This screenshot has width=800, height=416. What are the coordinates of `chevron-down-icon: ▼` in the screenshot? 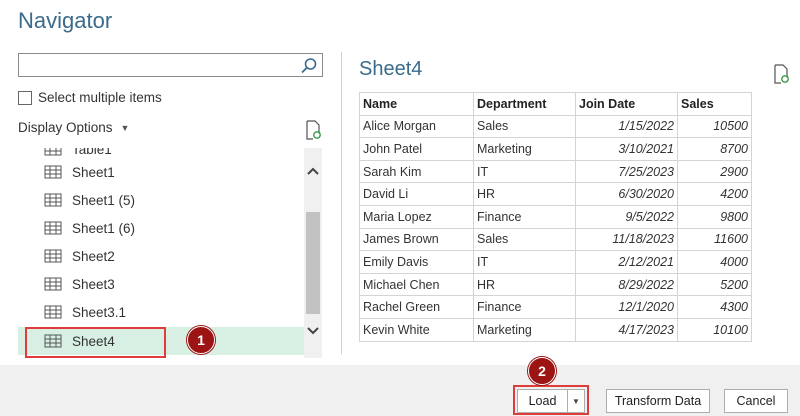 It's located at (125, 127).